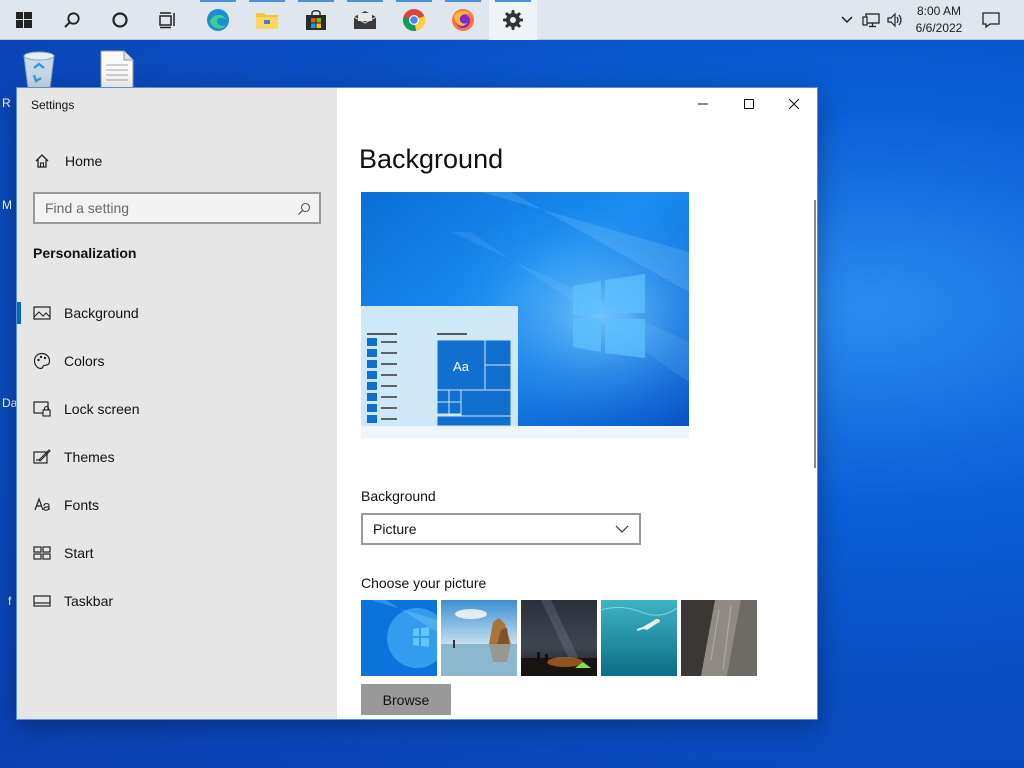 The image size is (1024, 768). What do you see at coordinates (10, 403) in the screenshot?
I see `desktop-edge-label: Da` at bounding box center [10, 403].